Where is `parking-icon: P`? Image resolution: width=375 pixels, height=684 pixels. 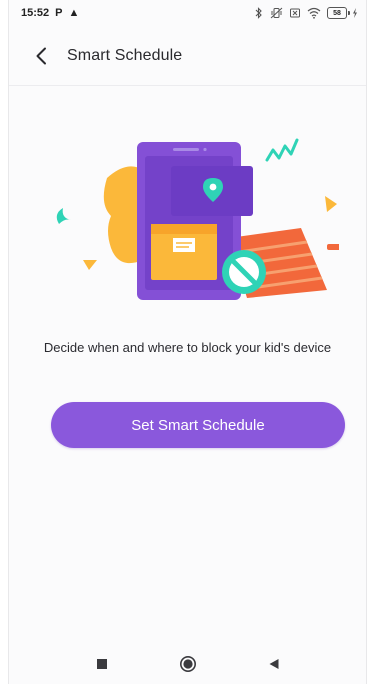 parking-icon: P is located at coordinates (59, 12).